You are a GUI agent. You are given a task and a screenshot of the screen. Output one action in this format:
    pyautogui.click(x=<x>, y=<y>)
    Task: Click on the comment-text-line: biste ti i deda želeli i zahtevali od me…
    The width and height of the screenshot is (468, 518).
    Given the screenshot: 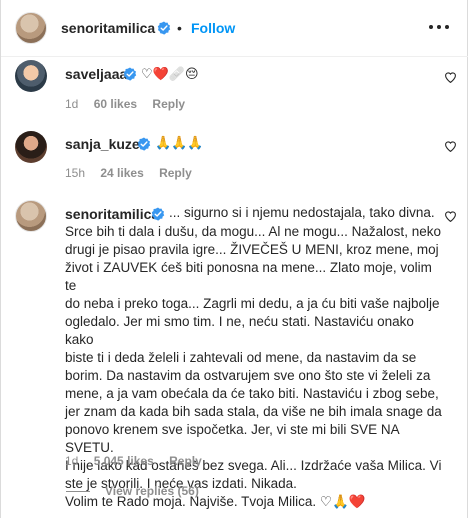 What is the action you would take?
    pyautogui.click(x=241, y=357)
    